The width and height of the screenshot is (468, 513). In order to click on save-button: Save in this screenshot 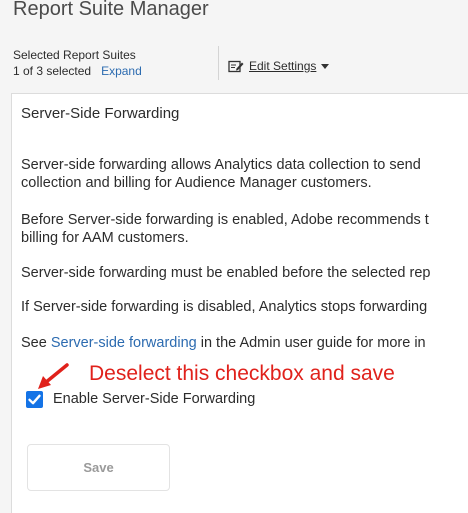, I will do `click(98, 467)`.